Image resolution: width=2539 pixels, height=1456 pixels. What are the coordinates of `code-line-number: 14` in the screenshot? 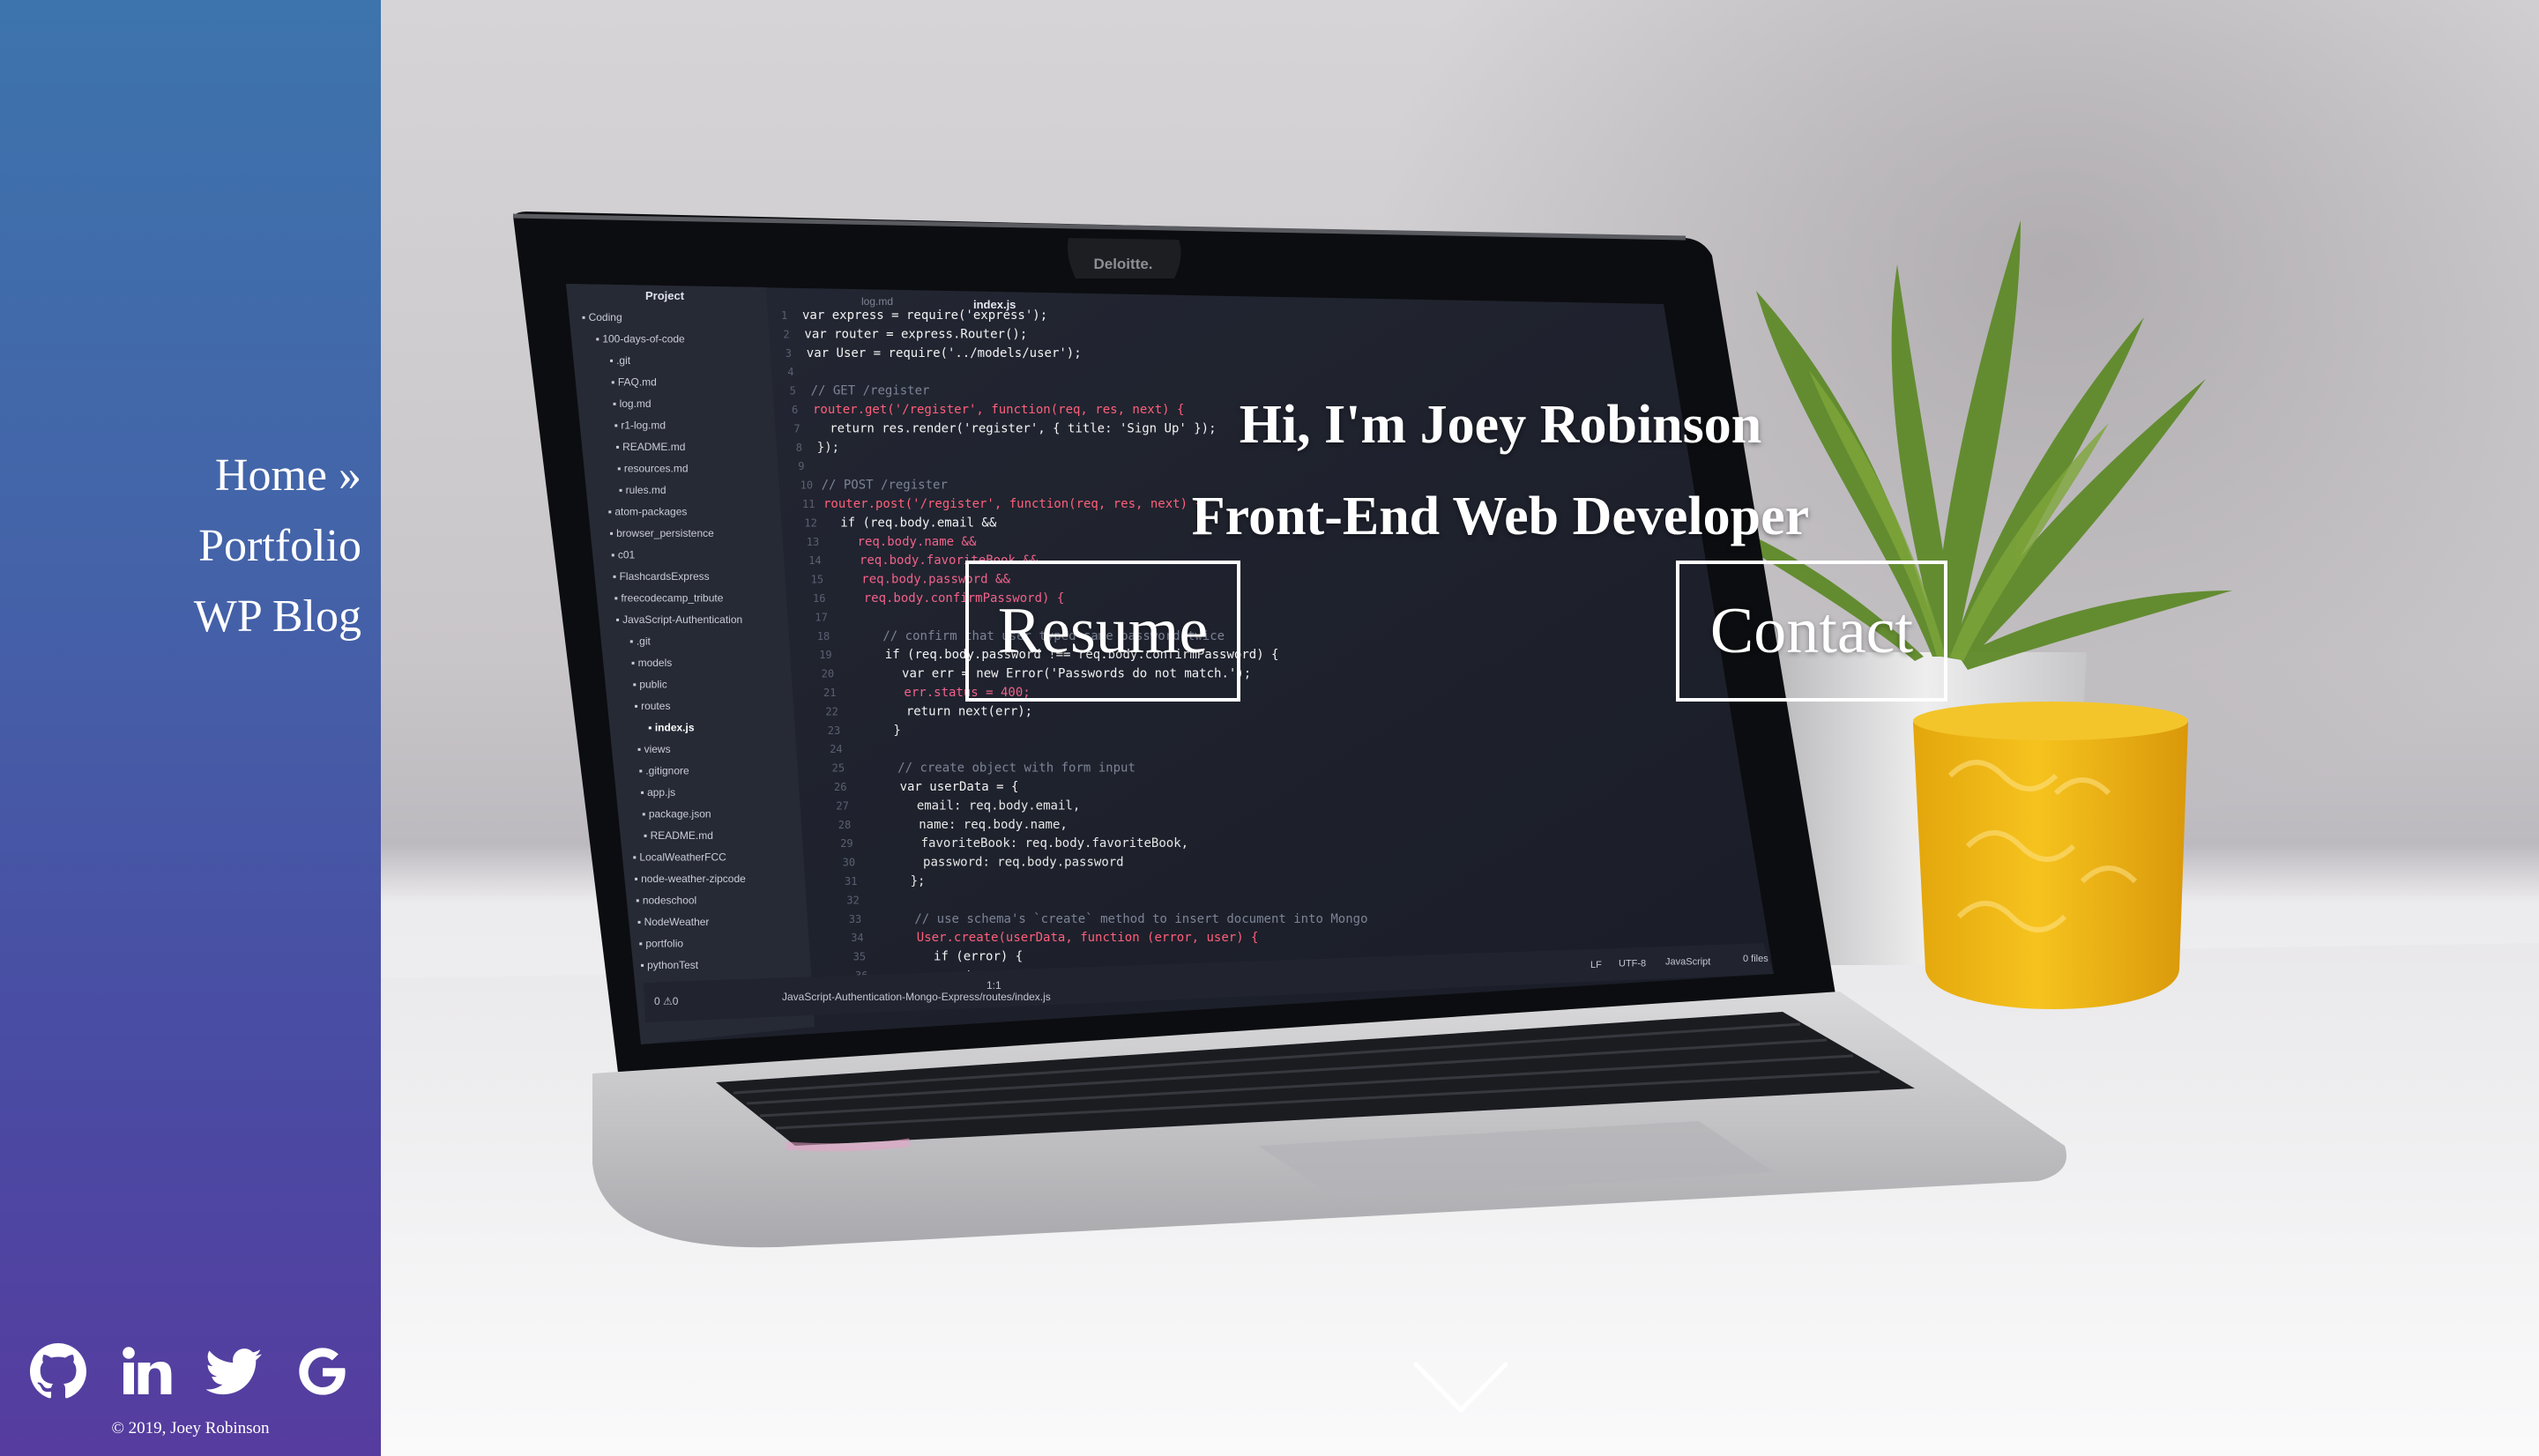 It's located at (814, 560).